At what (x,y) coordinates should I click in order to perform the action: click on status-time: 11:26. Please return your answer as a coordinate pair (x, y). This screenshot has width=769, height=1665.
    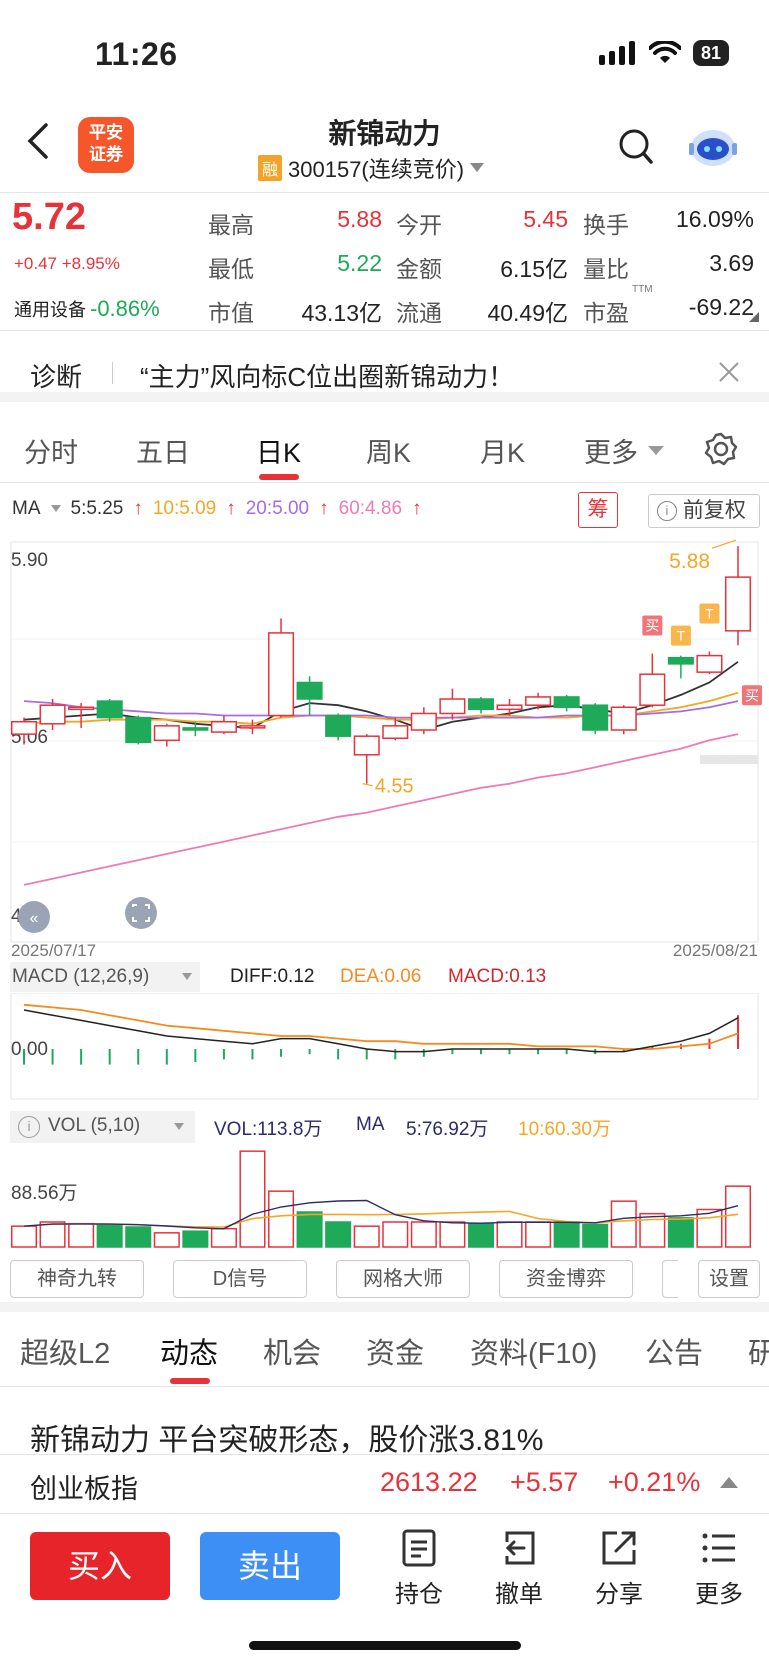
    Looking at the image, I should click on (136, 54).